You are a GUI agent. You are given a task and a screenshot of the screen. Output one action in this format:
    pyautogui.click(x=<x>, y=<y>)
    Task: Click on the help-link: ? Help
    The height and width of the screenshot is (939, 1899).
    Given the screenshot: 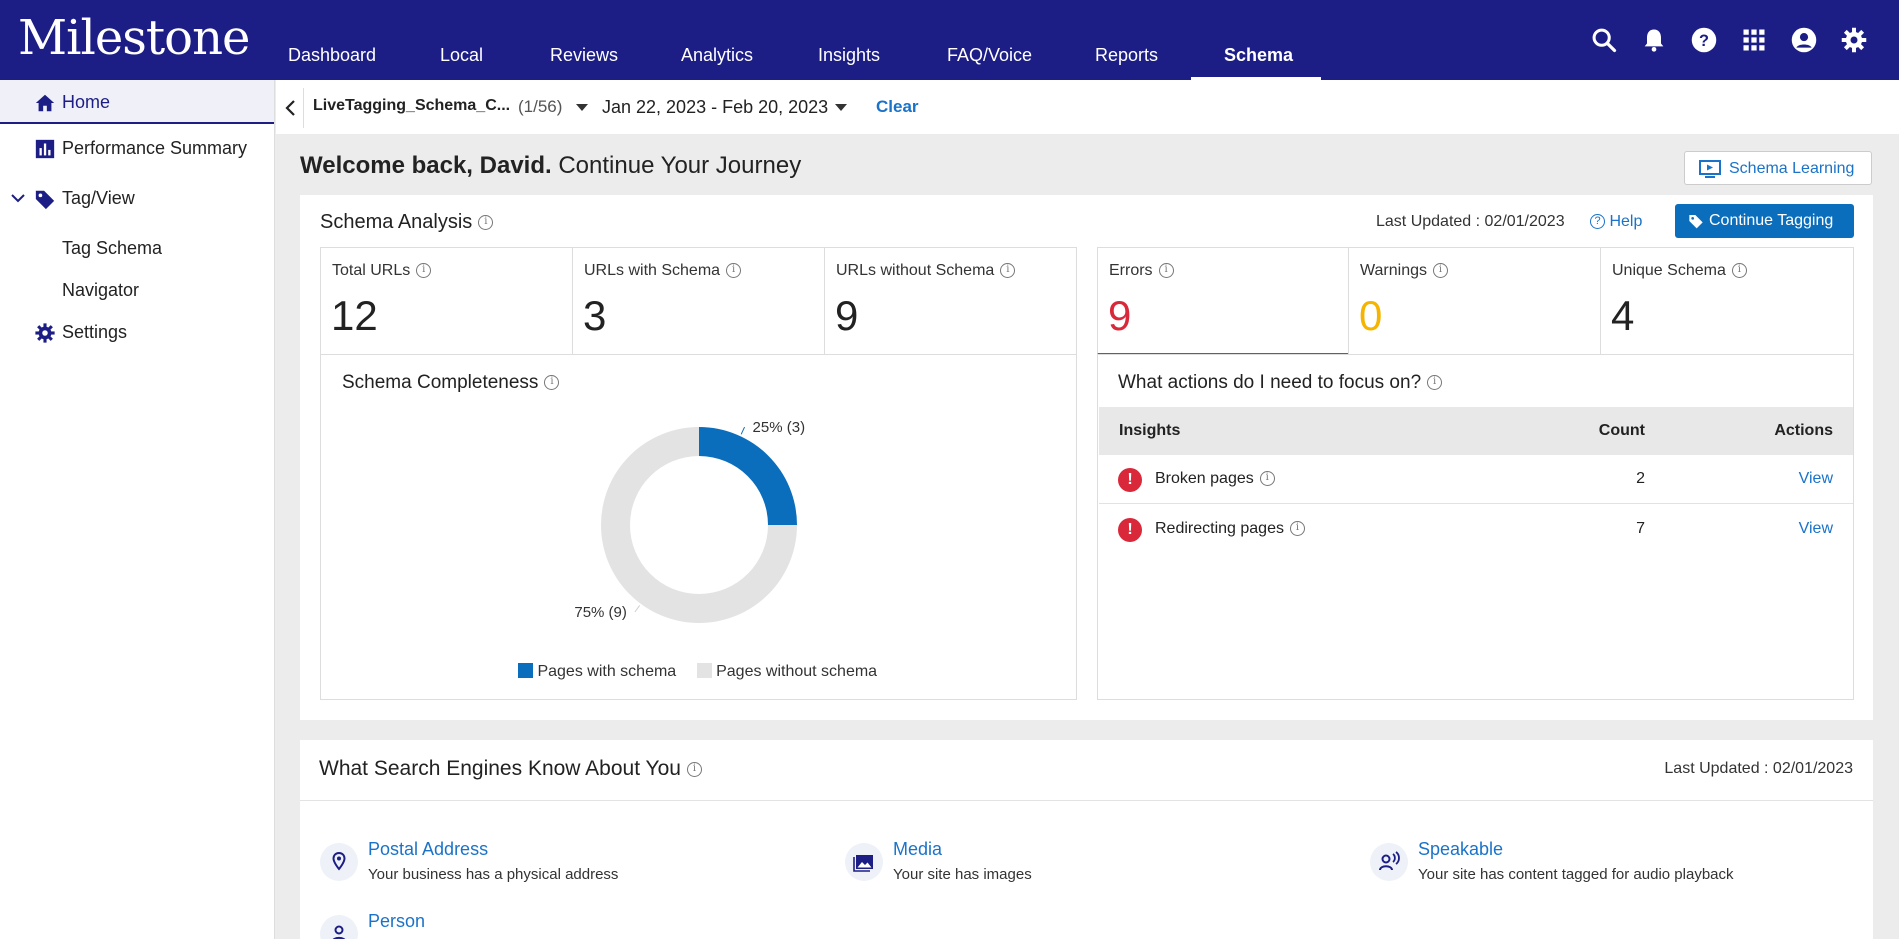 What is the action you would take?
    pyautogui.click(x=1616, y=222)
    